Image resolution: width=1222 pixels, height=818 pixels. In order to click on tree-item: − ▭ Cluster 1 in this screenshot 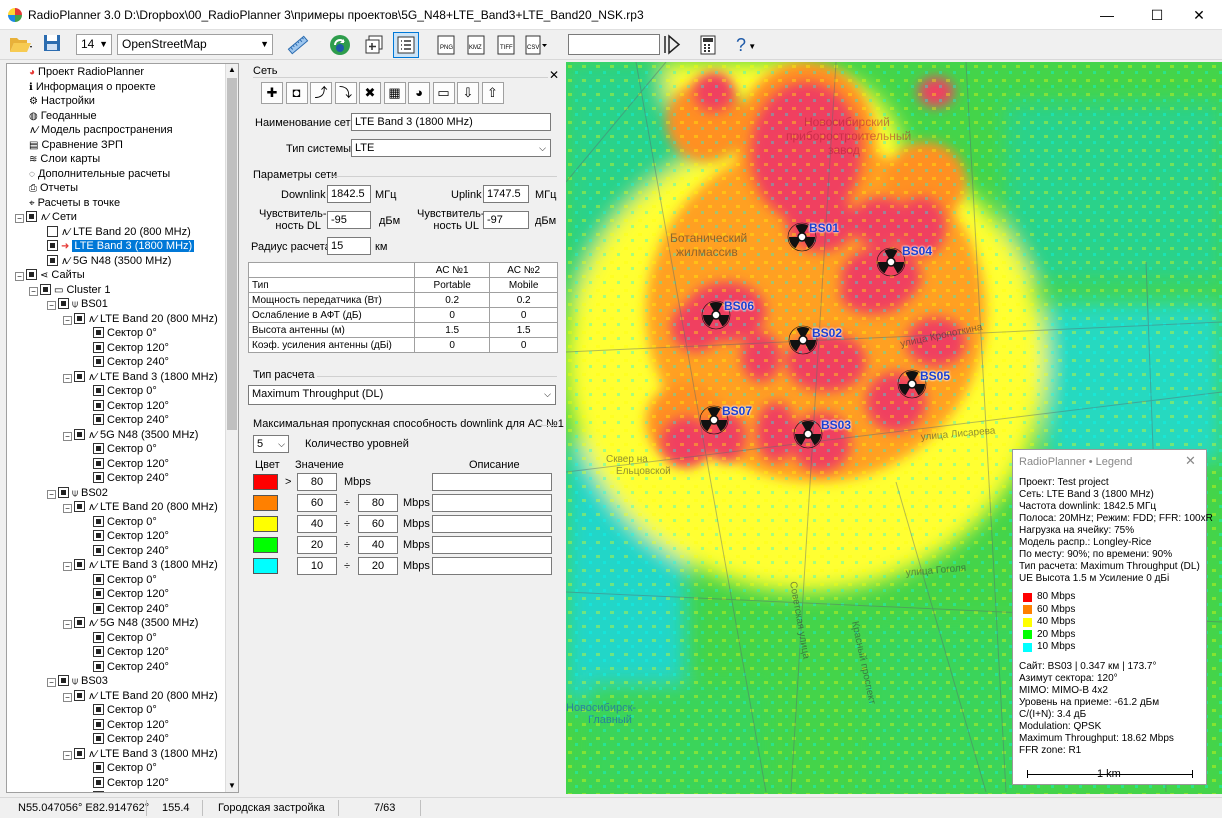, I will do `click(69, 290)`.